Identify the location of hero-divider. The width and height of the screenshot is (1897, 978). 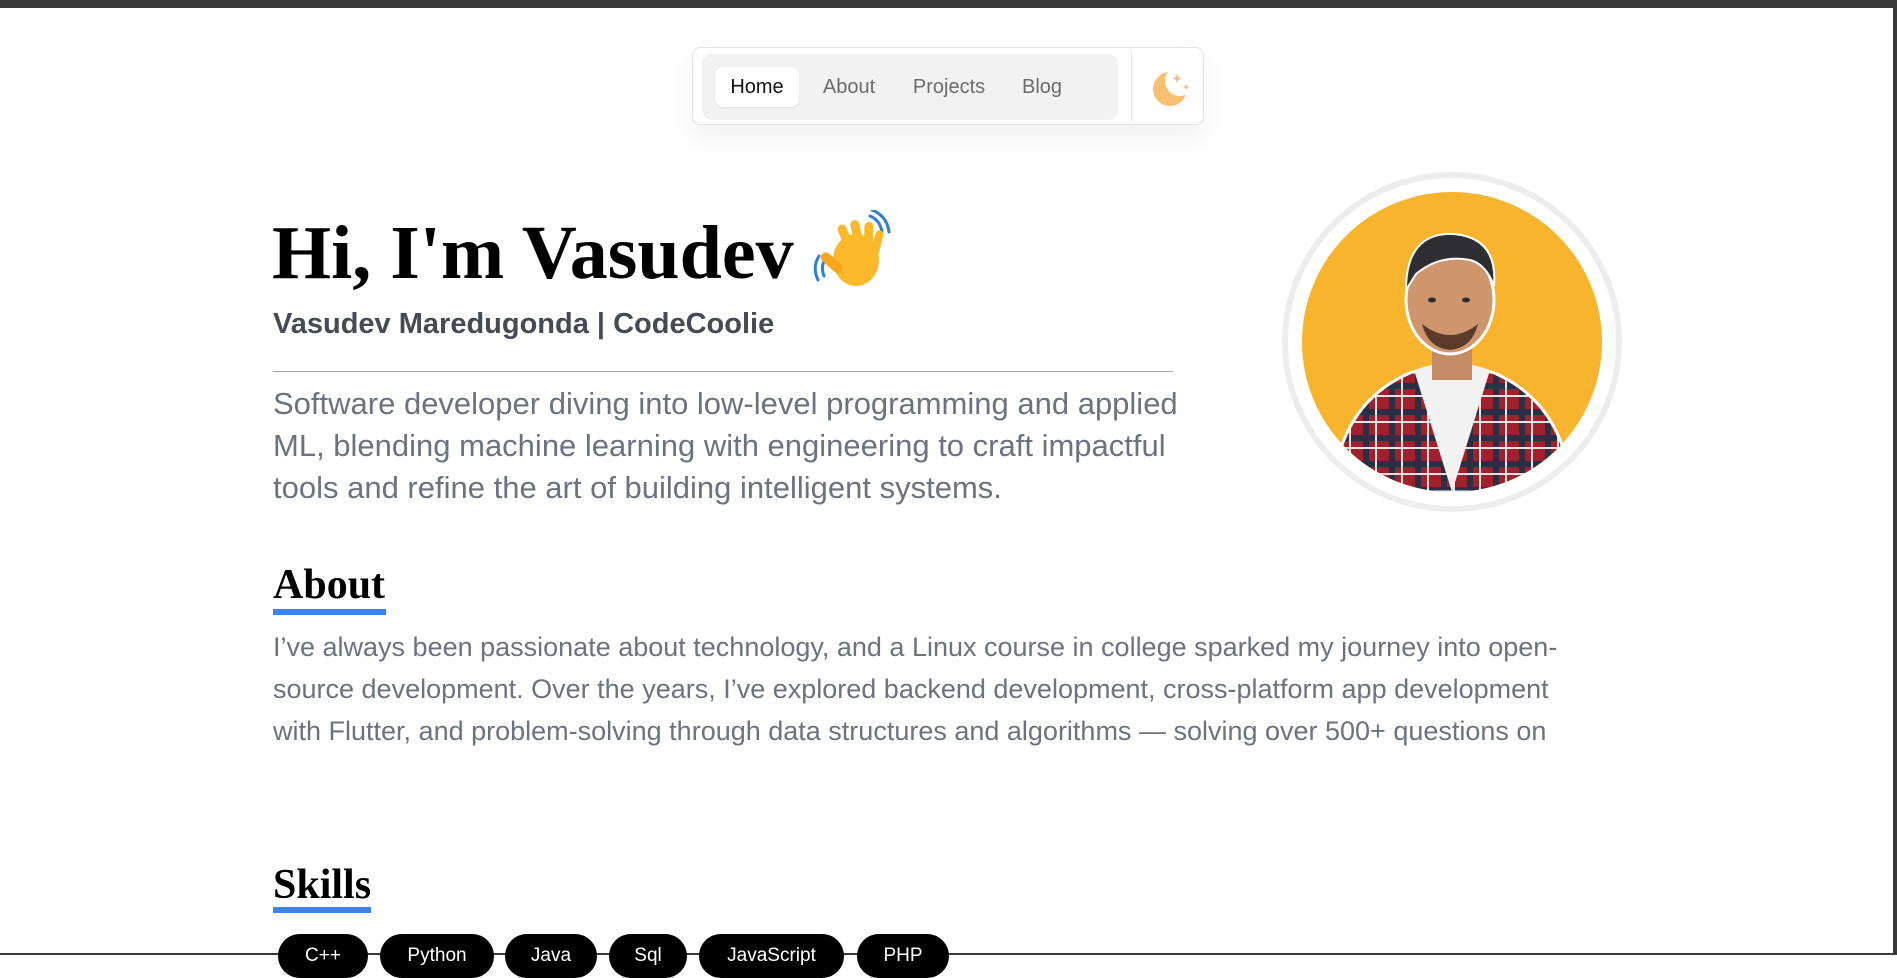
(723, 371).